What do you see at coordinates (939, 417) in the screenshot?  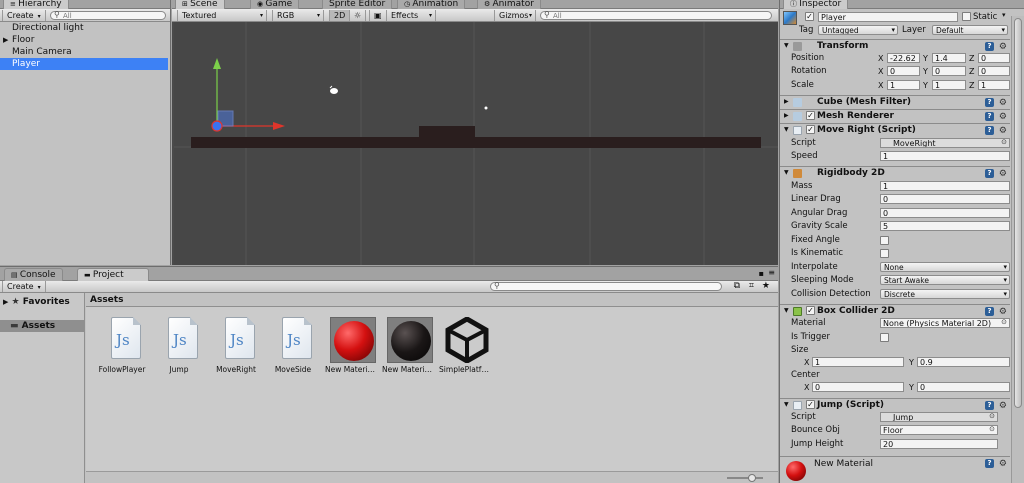 I see `jump-script-field: Jump` at bounding box center [939, 417].